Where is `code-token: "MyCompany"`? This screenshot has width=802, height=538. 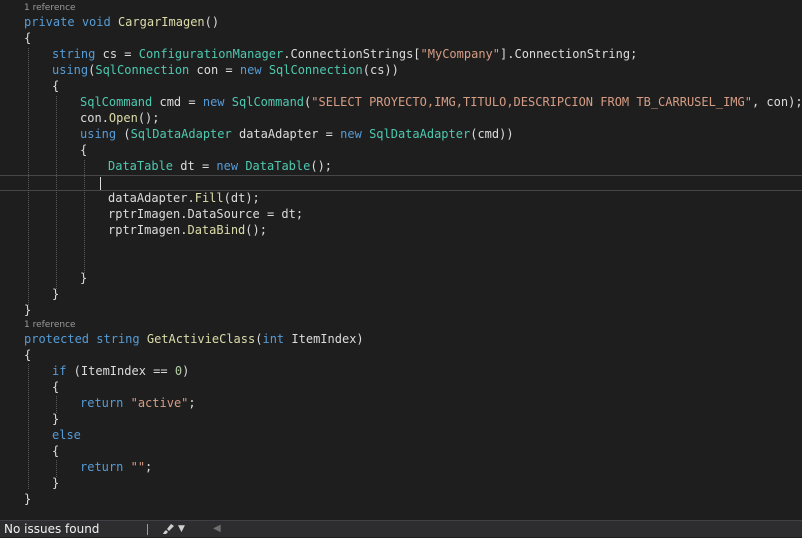
code-token: "MyCompany" is located at coordinates (460, 54).